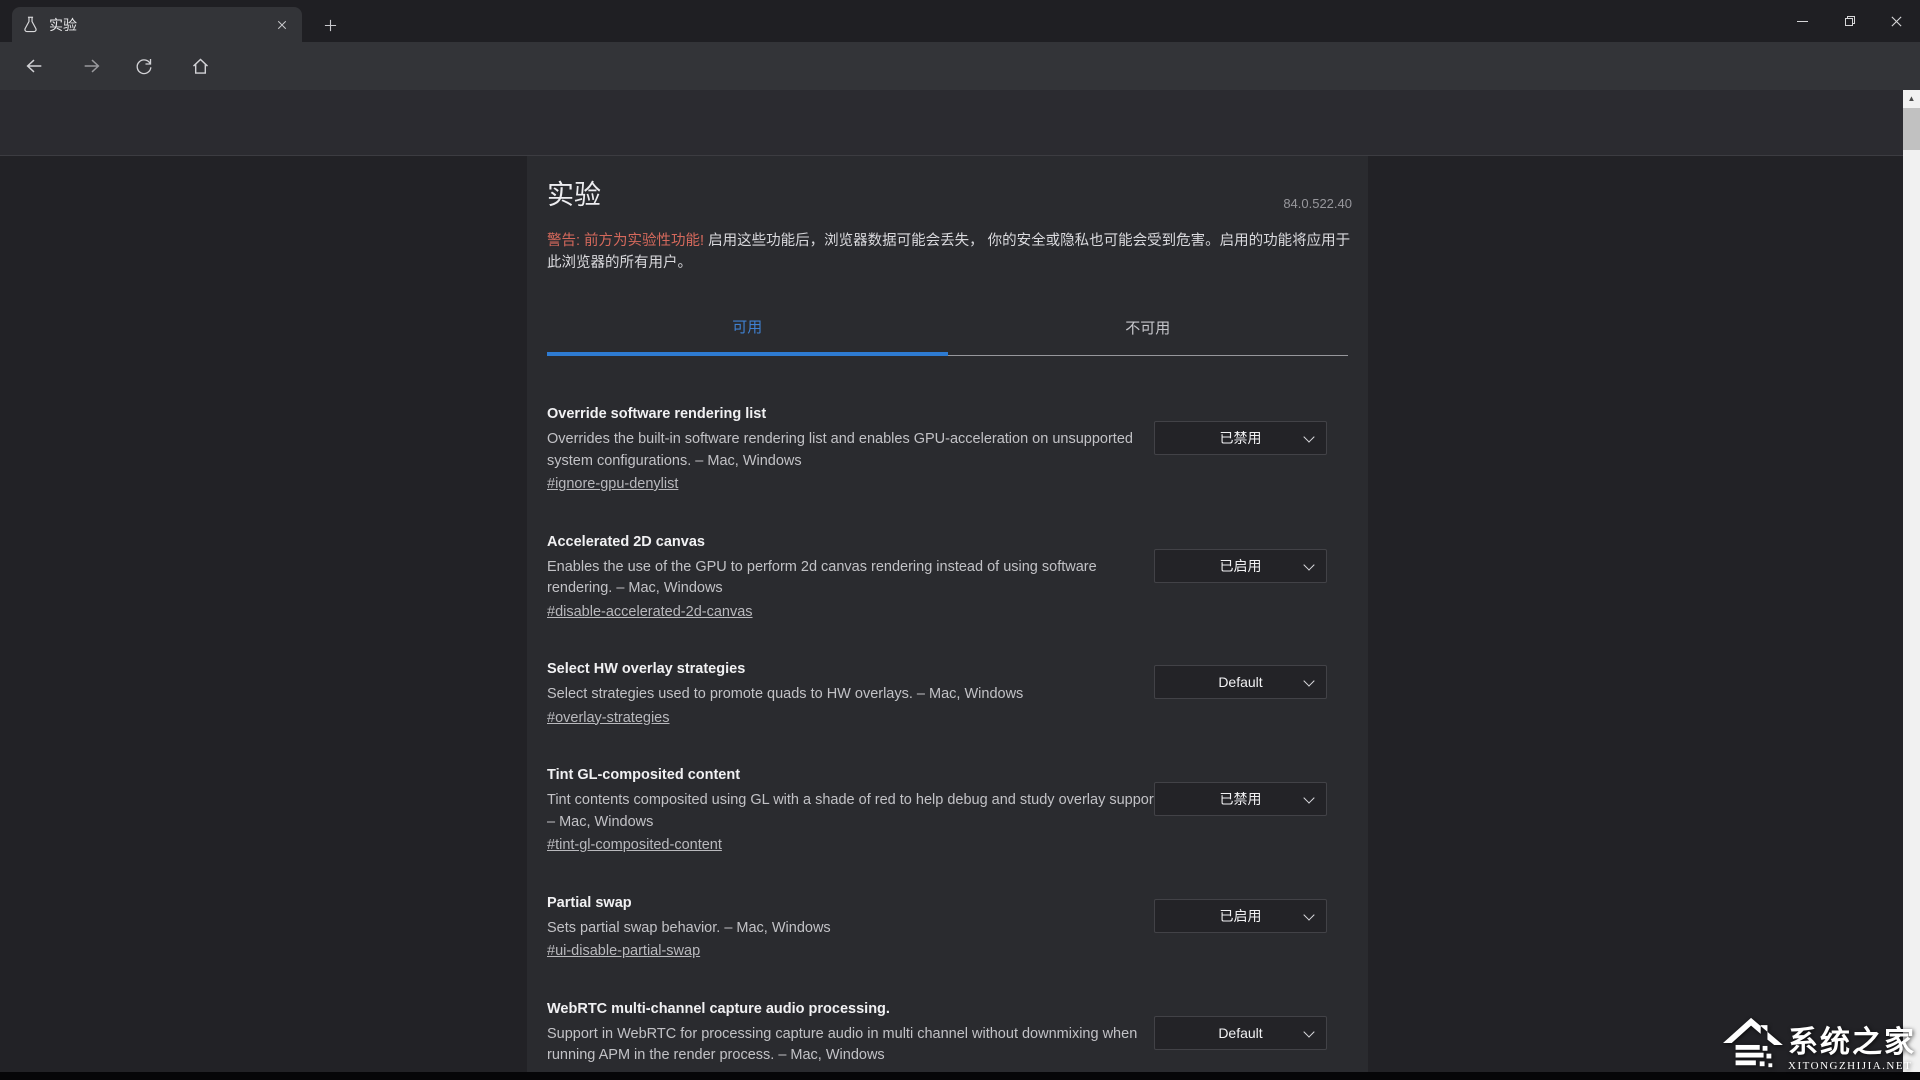  What do you see at coordinates (650, 613) in the screenshot?
I see `flag-link: #disable-accelerated-2d-canvas` at bounding box center [650, 613].